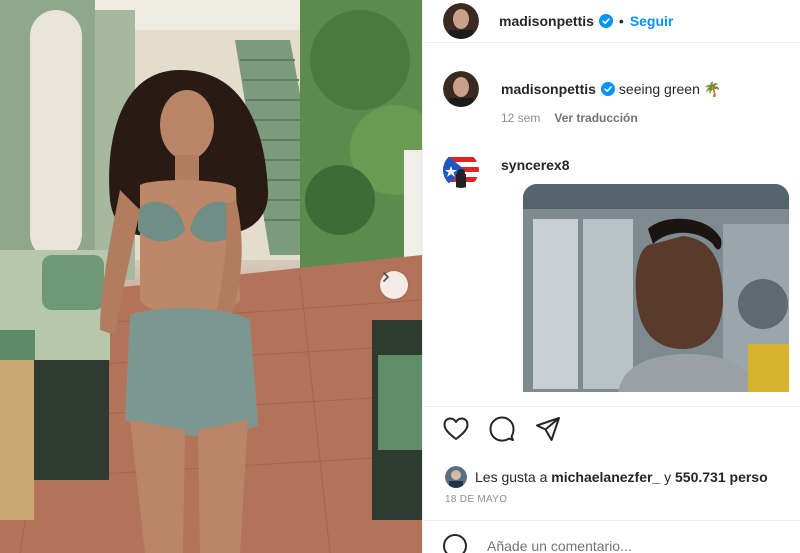 Image resolution: width=800 pixels, height=553 pixels. I want to click on follow-button: Seguir, so click(652, 21).